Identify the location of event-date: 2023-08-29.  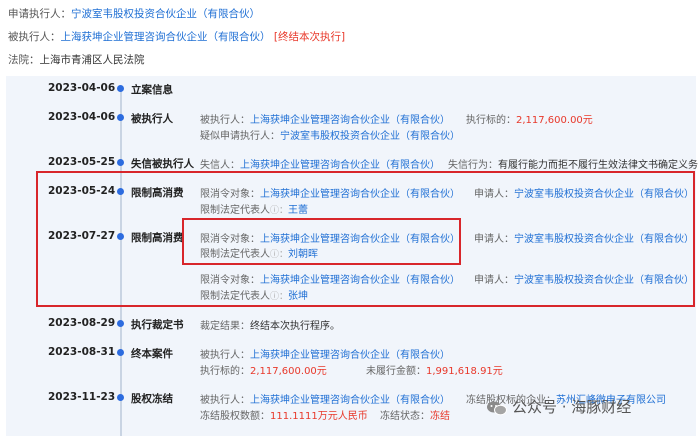
(82, 323).